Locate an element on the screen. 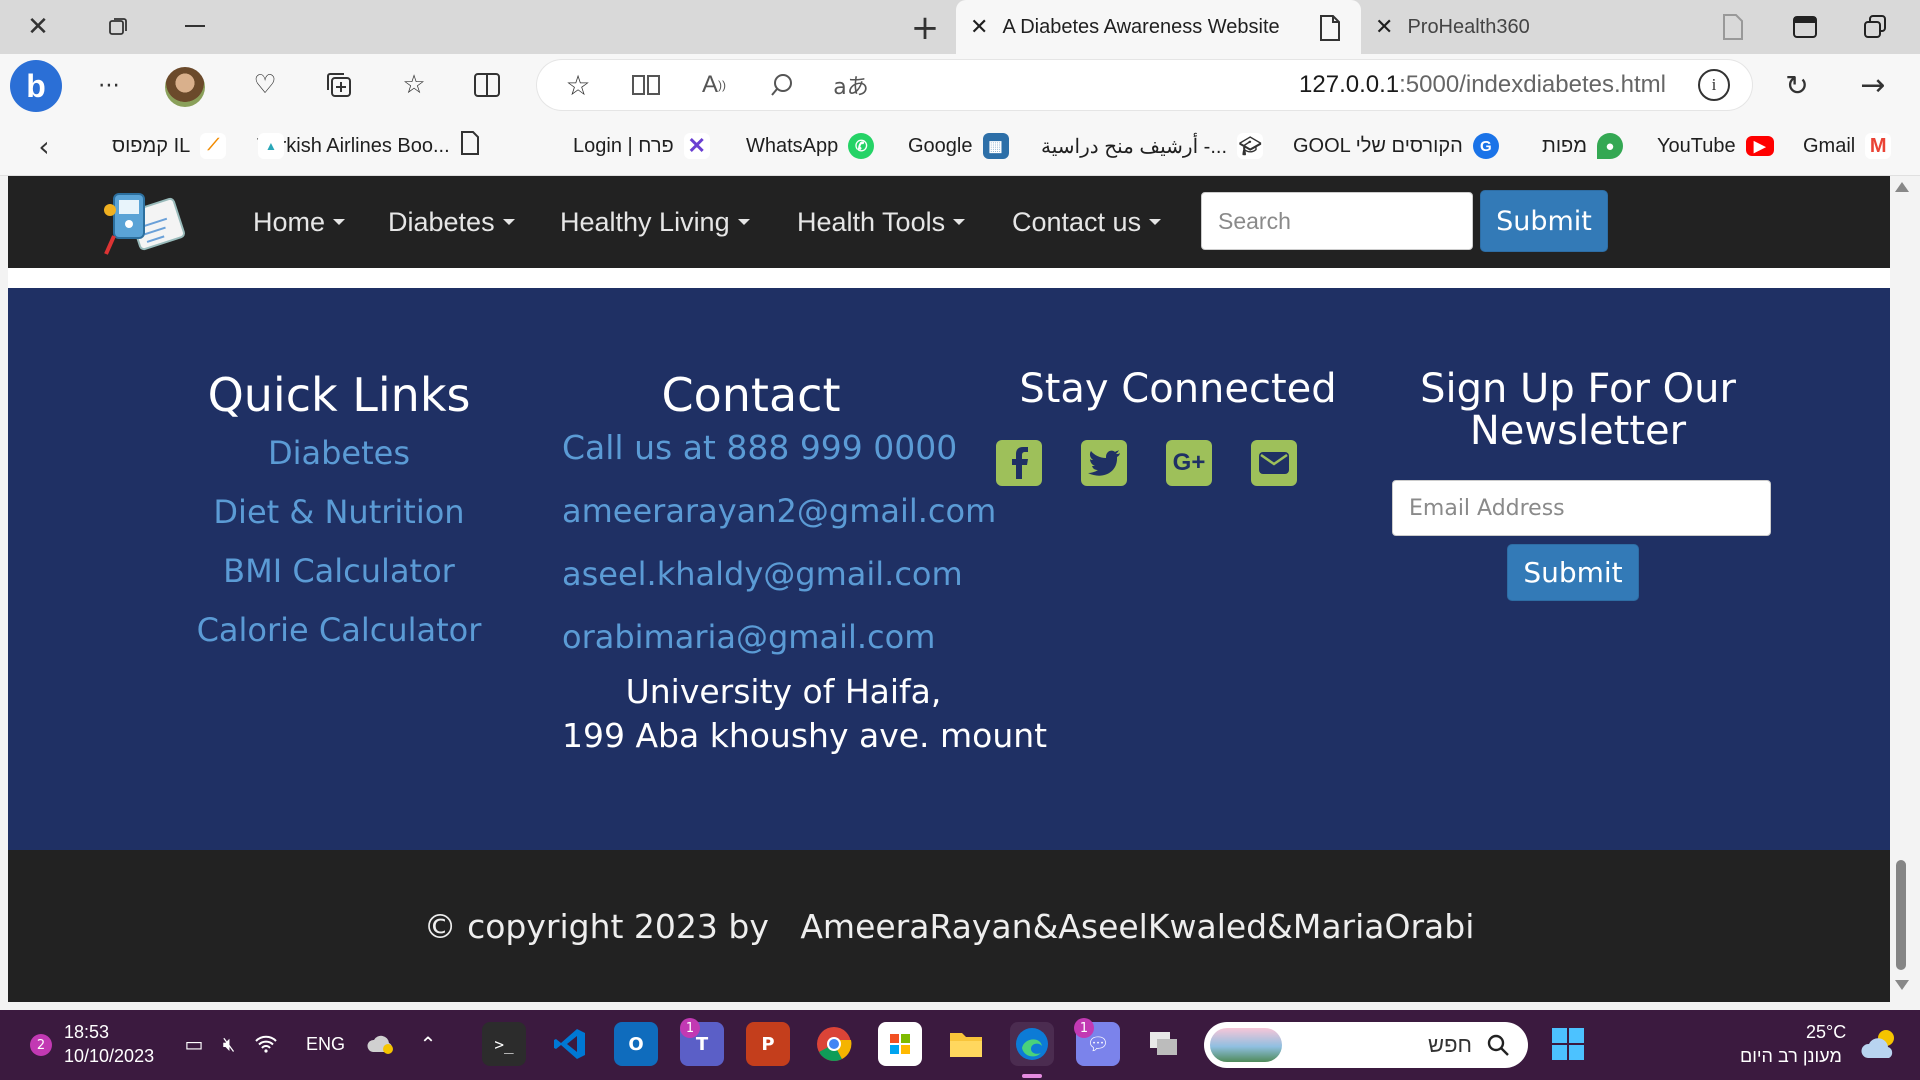 This screenshot has width=1920, height=1080. avatar is located at coordinates (185, 87).